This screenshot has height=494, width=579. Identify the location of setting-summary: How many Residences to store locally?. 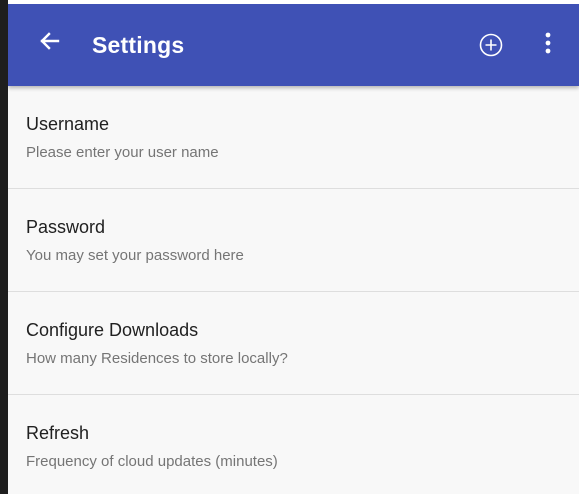
(157, 358).